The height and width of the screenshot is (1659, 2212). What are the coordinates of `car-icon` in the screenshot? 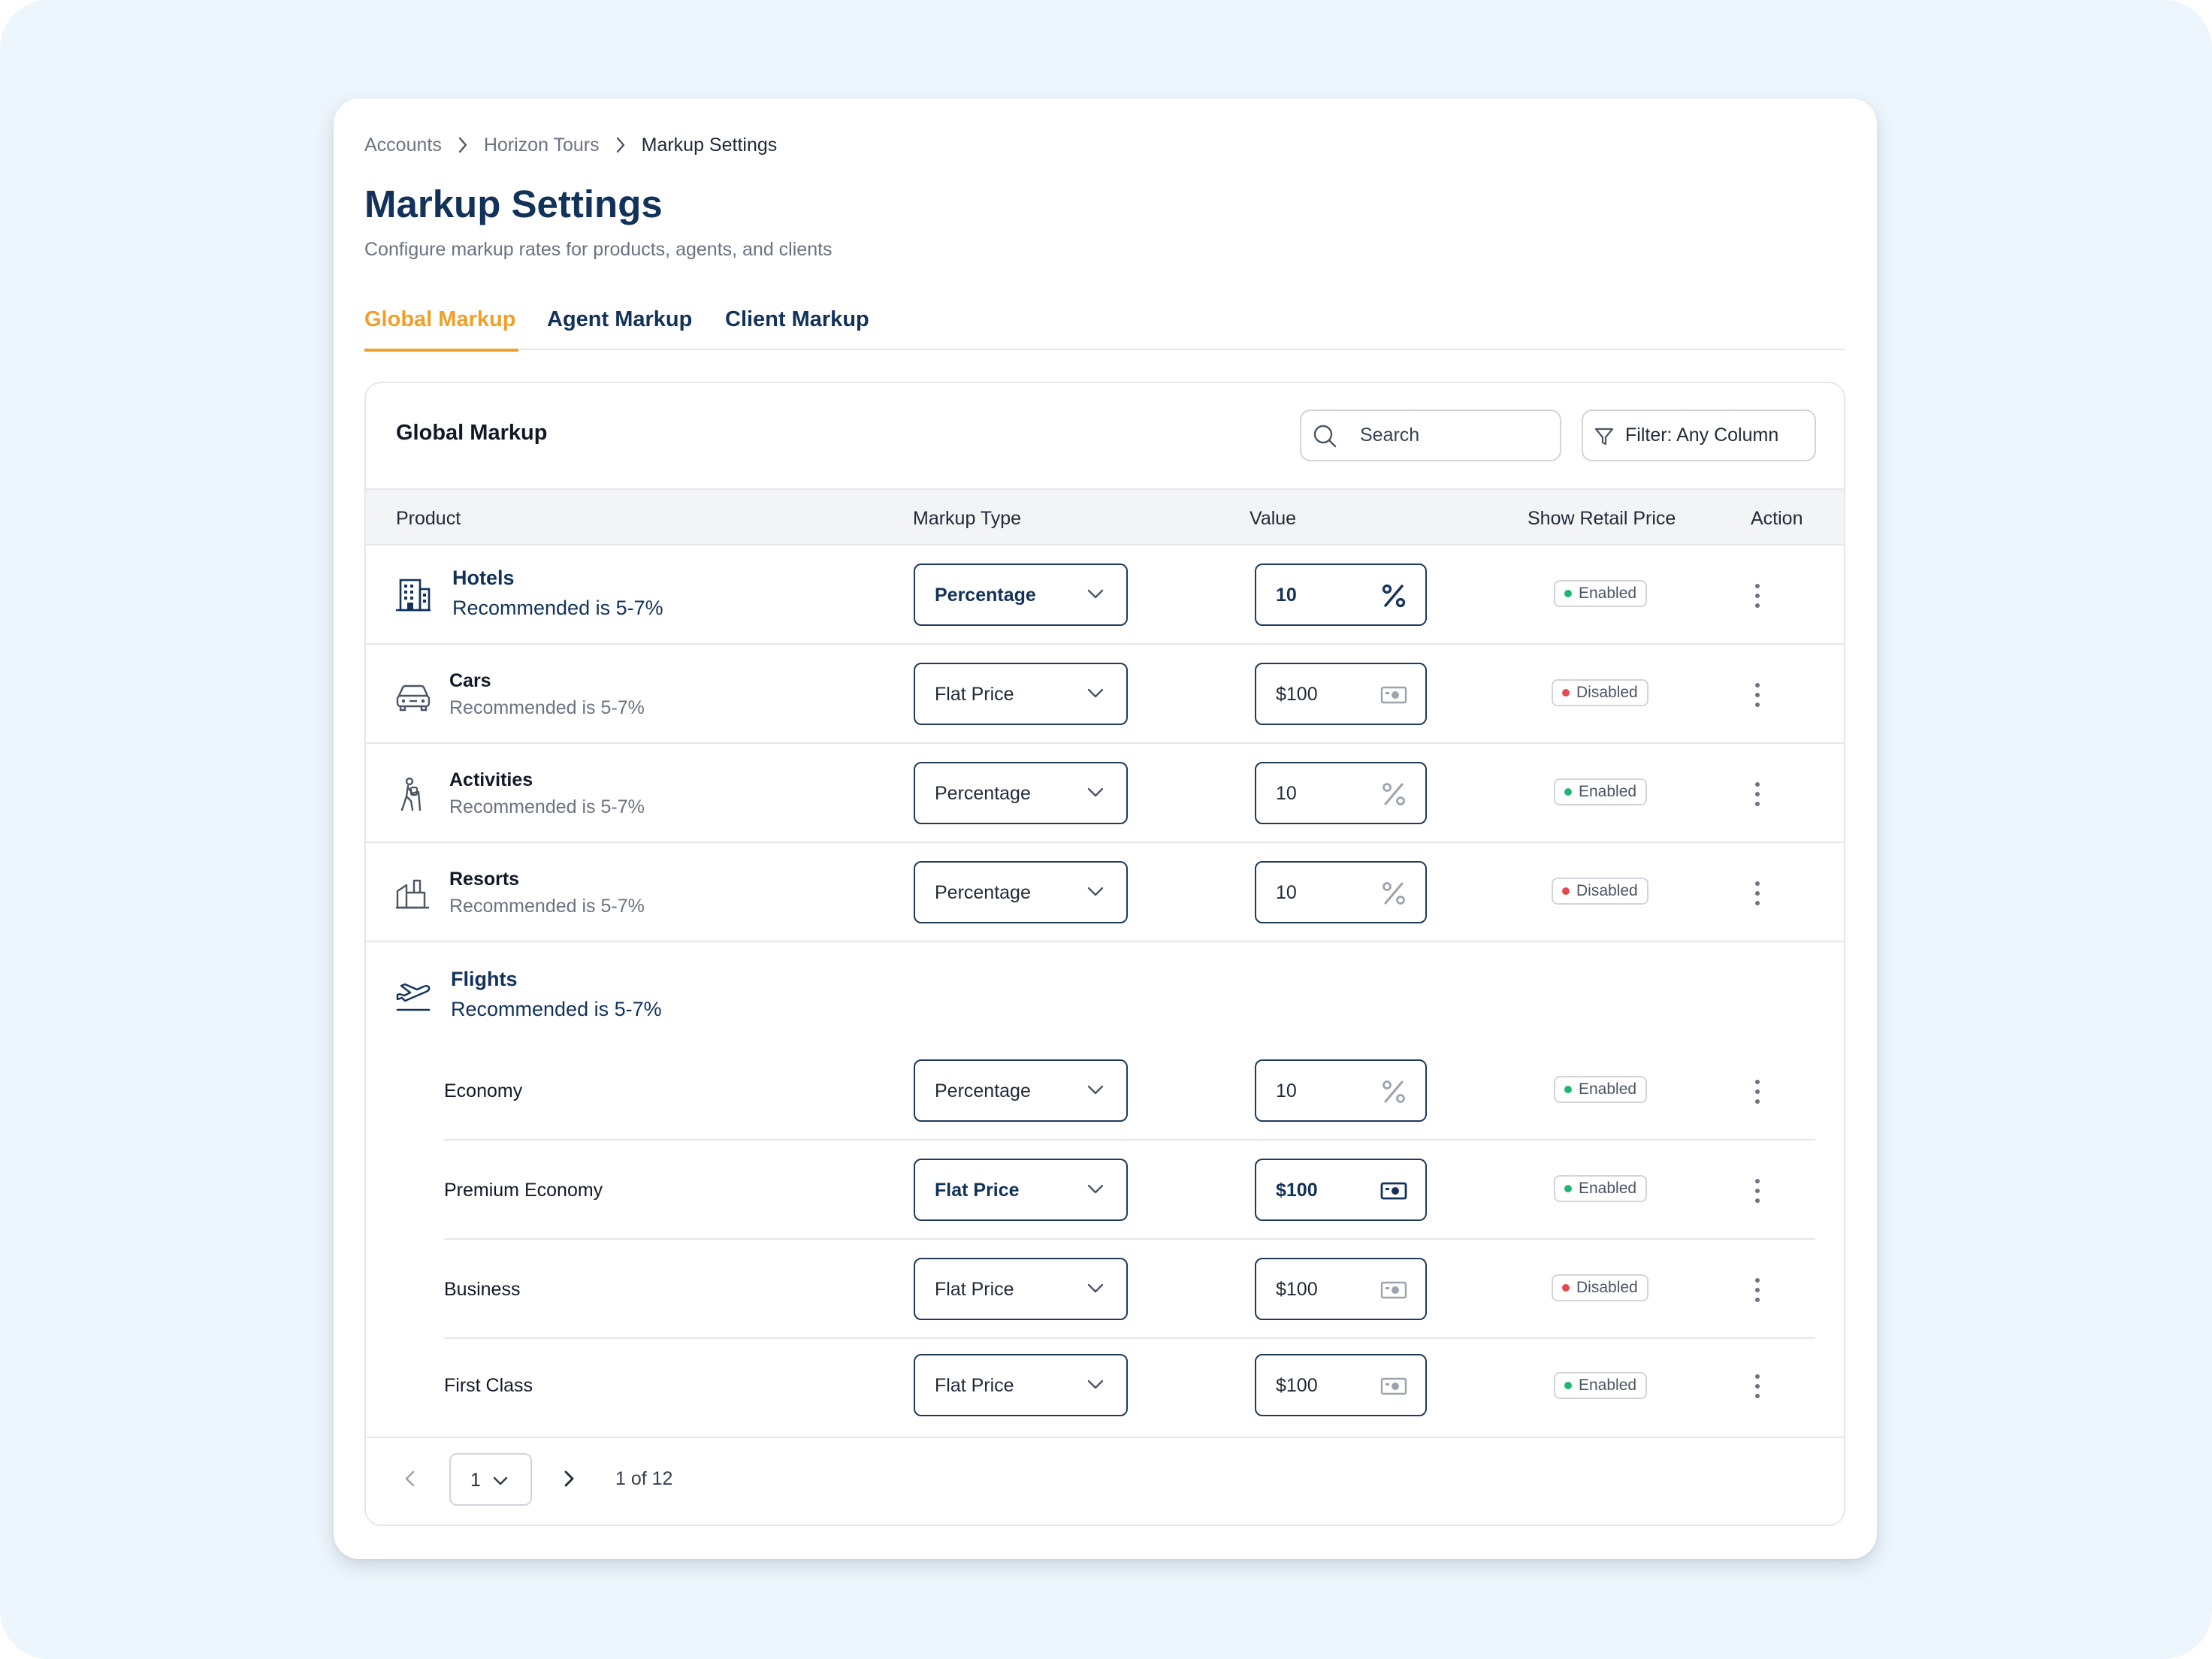 It's located at (413, 698).